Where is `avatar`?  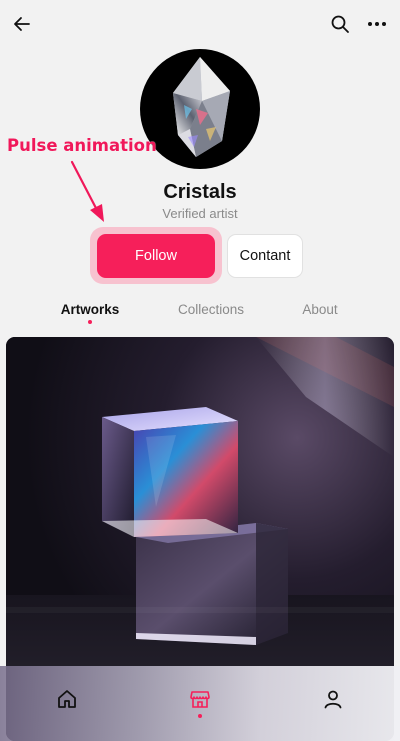
avatar is located at coordinates (200, 109).